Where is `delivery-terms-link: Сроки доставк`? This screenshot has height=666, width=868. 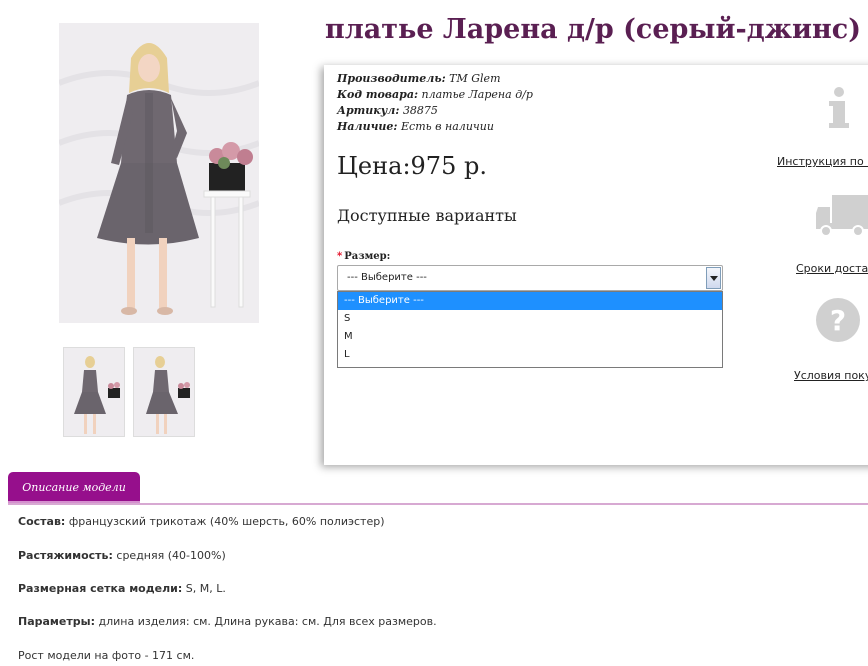 delivery-terms-link: Сроки доставк is located at coordinates (832, 268).